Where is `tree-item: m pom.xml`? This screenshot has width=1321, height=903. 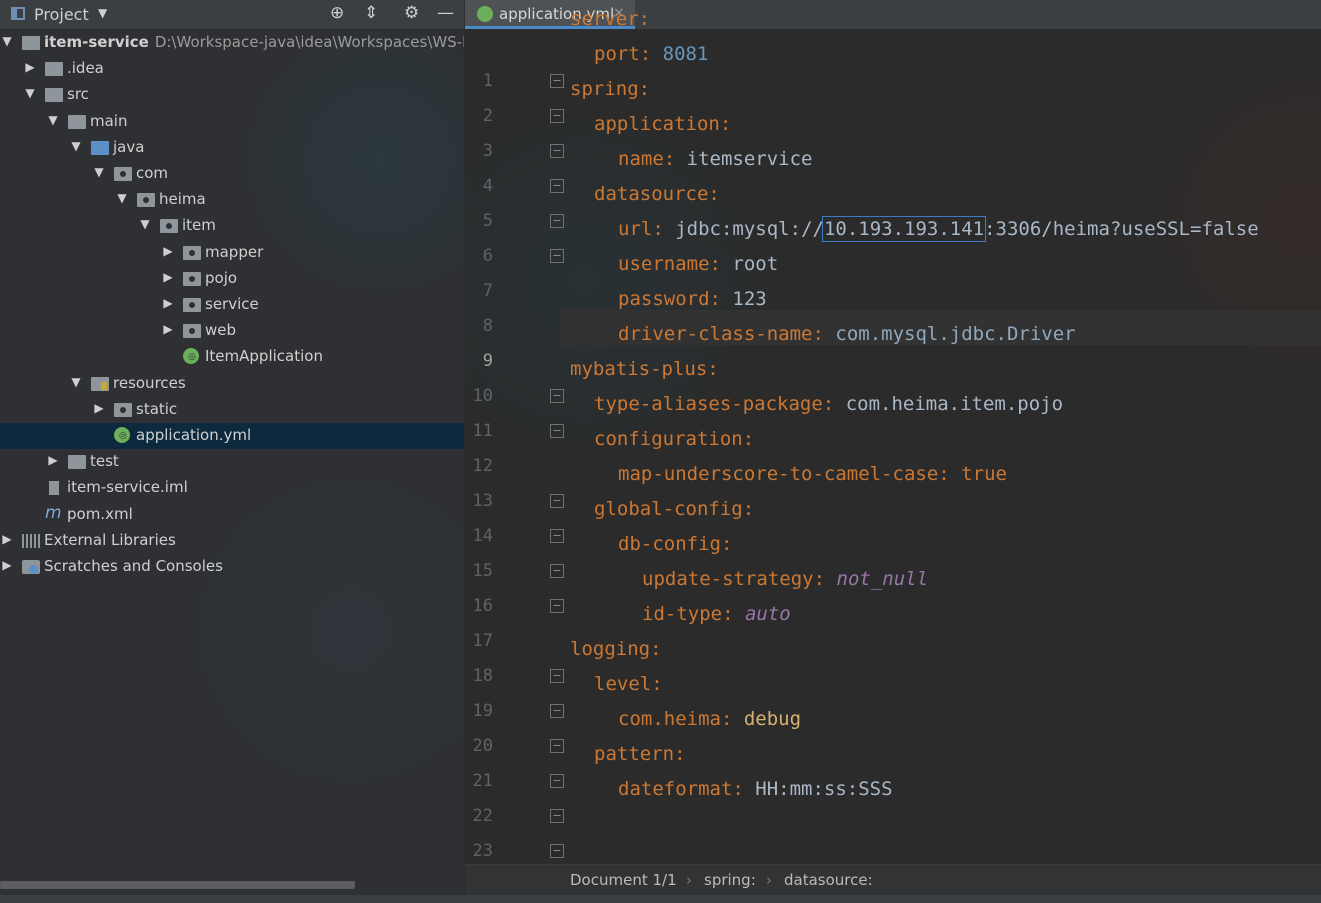
tree-item: m pom.xml is located at coordinates (232, 515).